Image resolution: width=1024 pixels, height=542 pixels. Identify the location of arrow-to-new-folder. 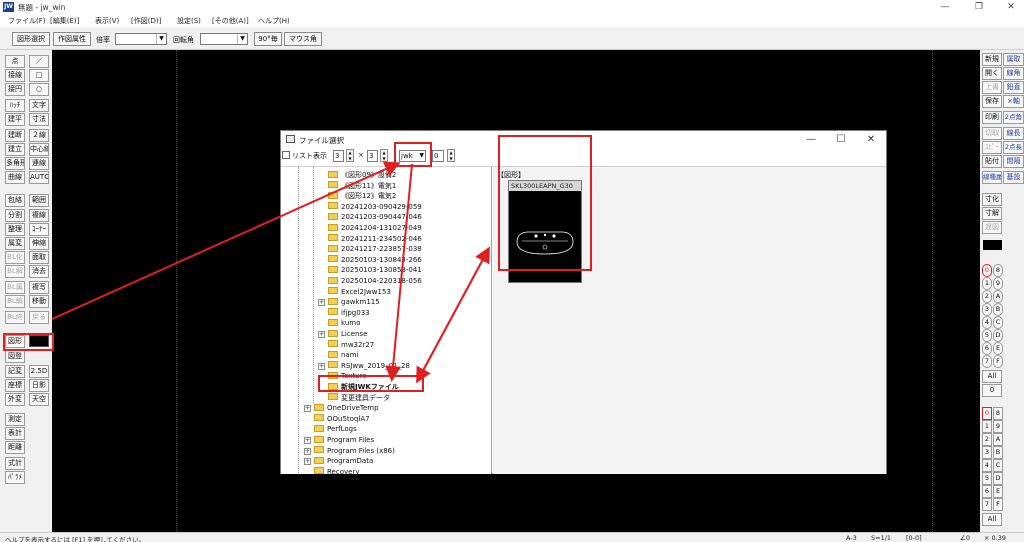
(399, 272).